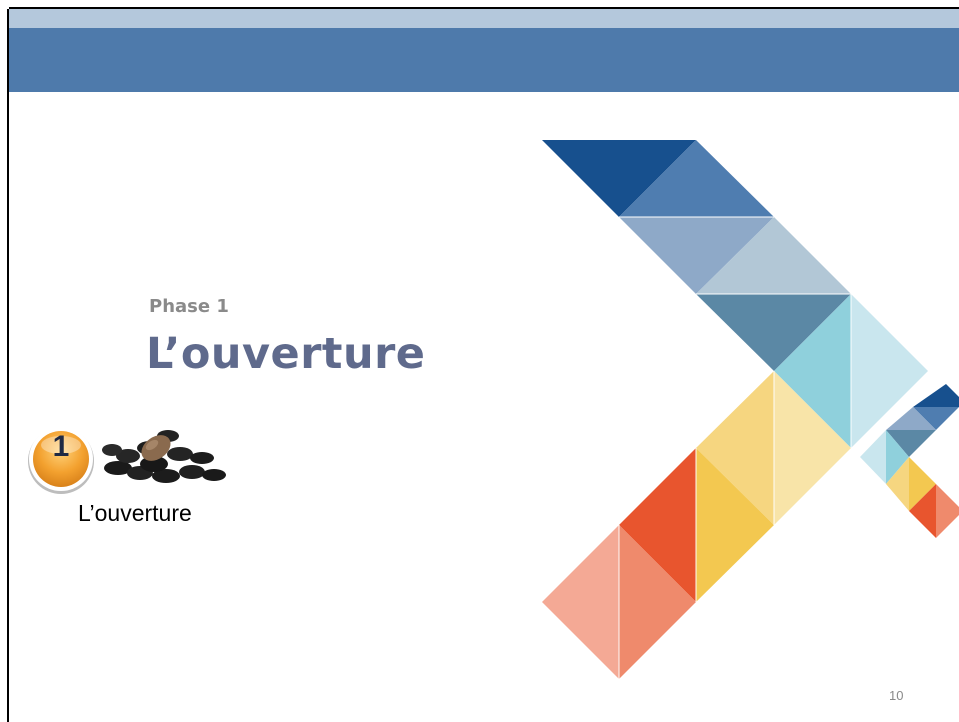 The image size is (959, 722). What do you see at coordinates (484, 60) in the screenshot?
I see `header-band-dark` at bounding box center [484, 60].